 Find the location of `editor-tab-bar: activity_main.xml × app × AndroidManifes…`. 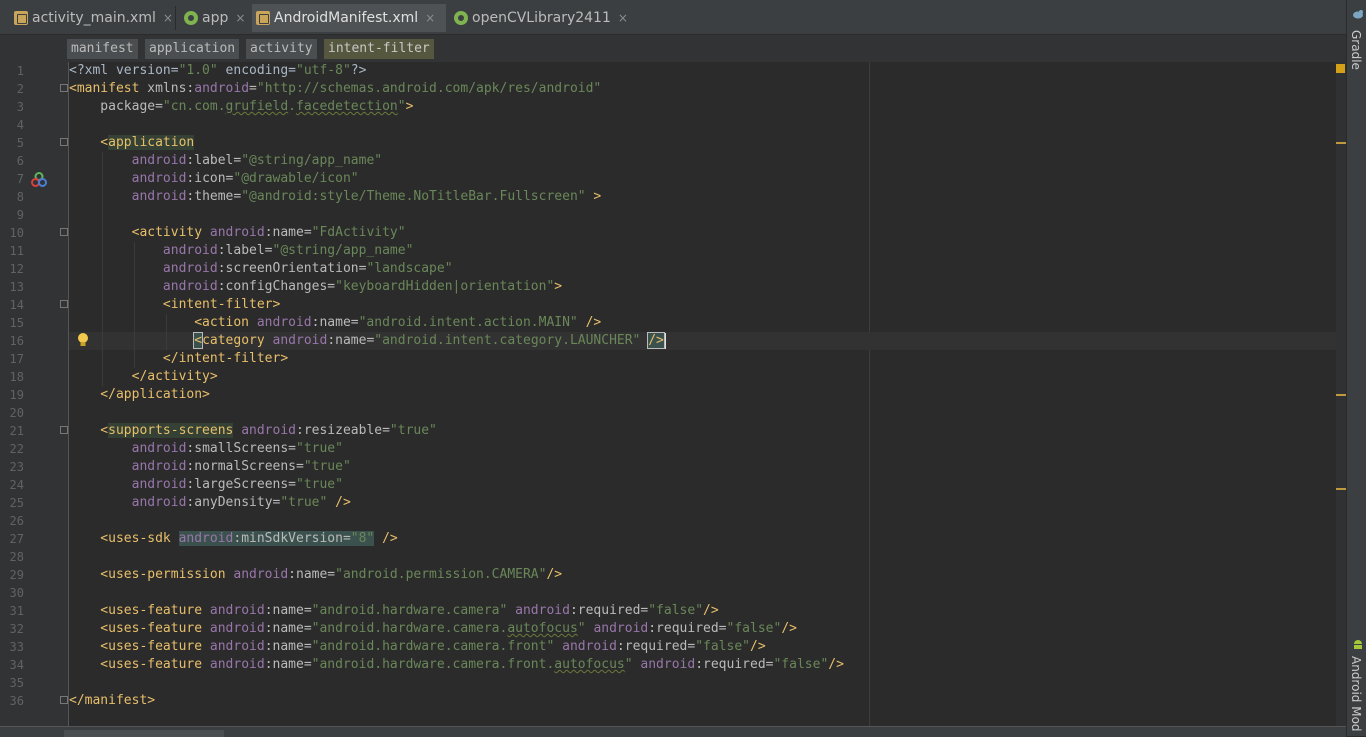

editor-tab-bar: activity_main.xml × app × AndroidManifes… is located at coordinates (673, 17).